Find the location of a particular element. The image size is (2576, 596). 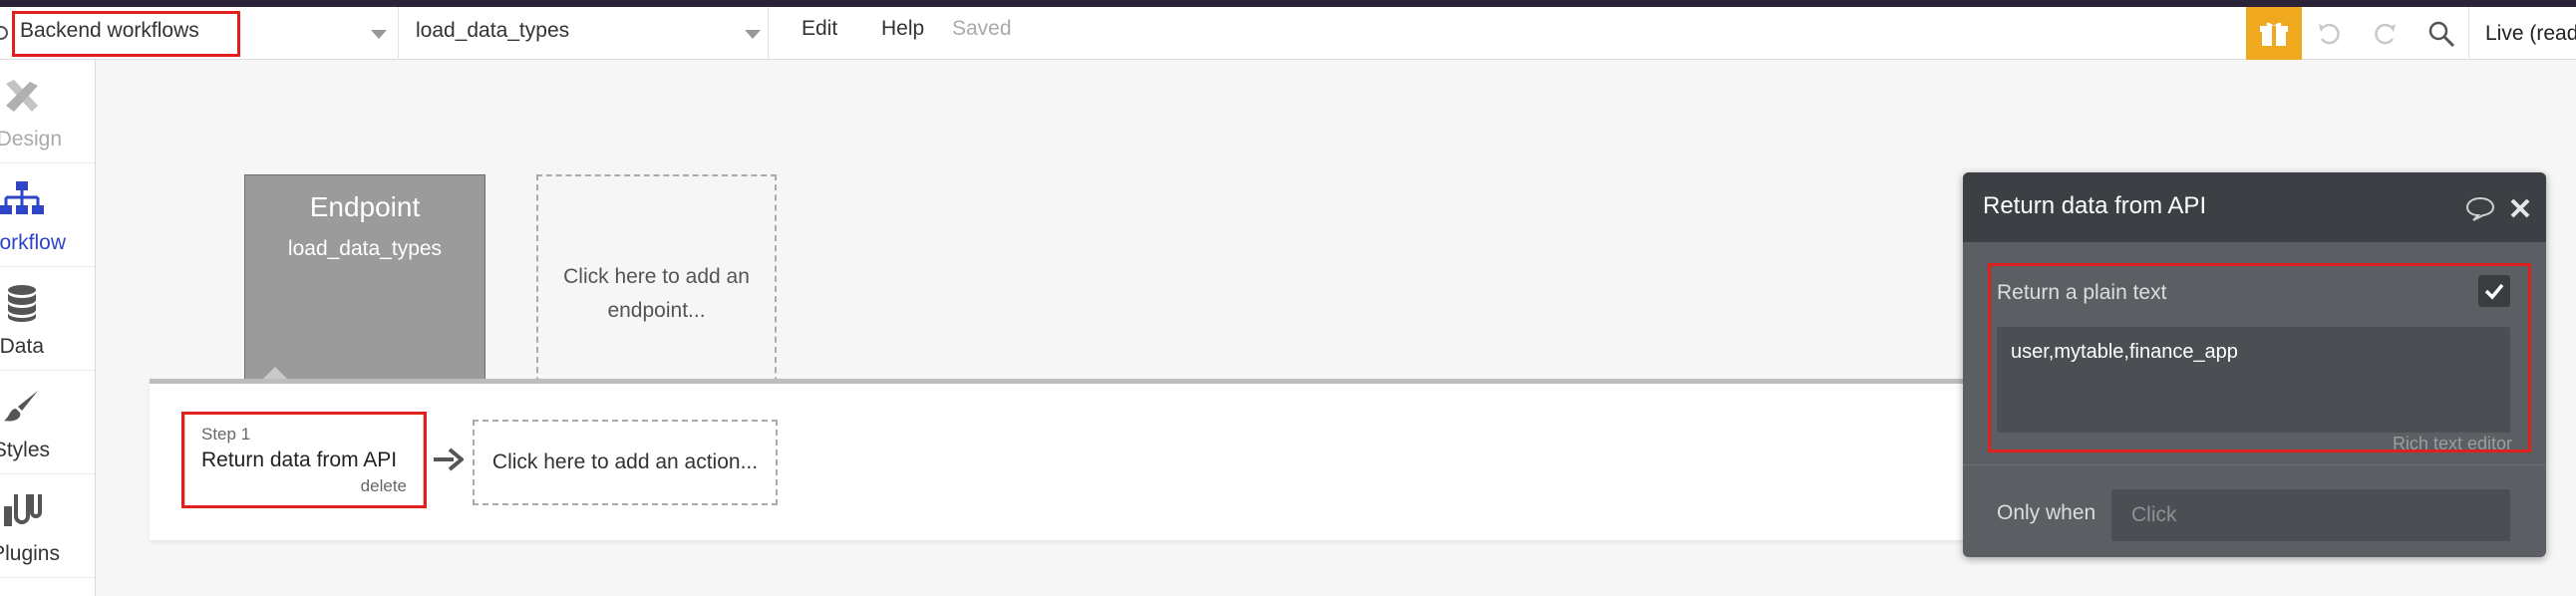

endpoint-name: load_data_types is located at coordinates (365, 248).